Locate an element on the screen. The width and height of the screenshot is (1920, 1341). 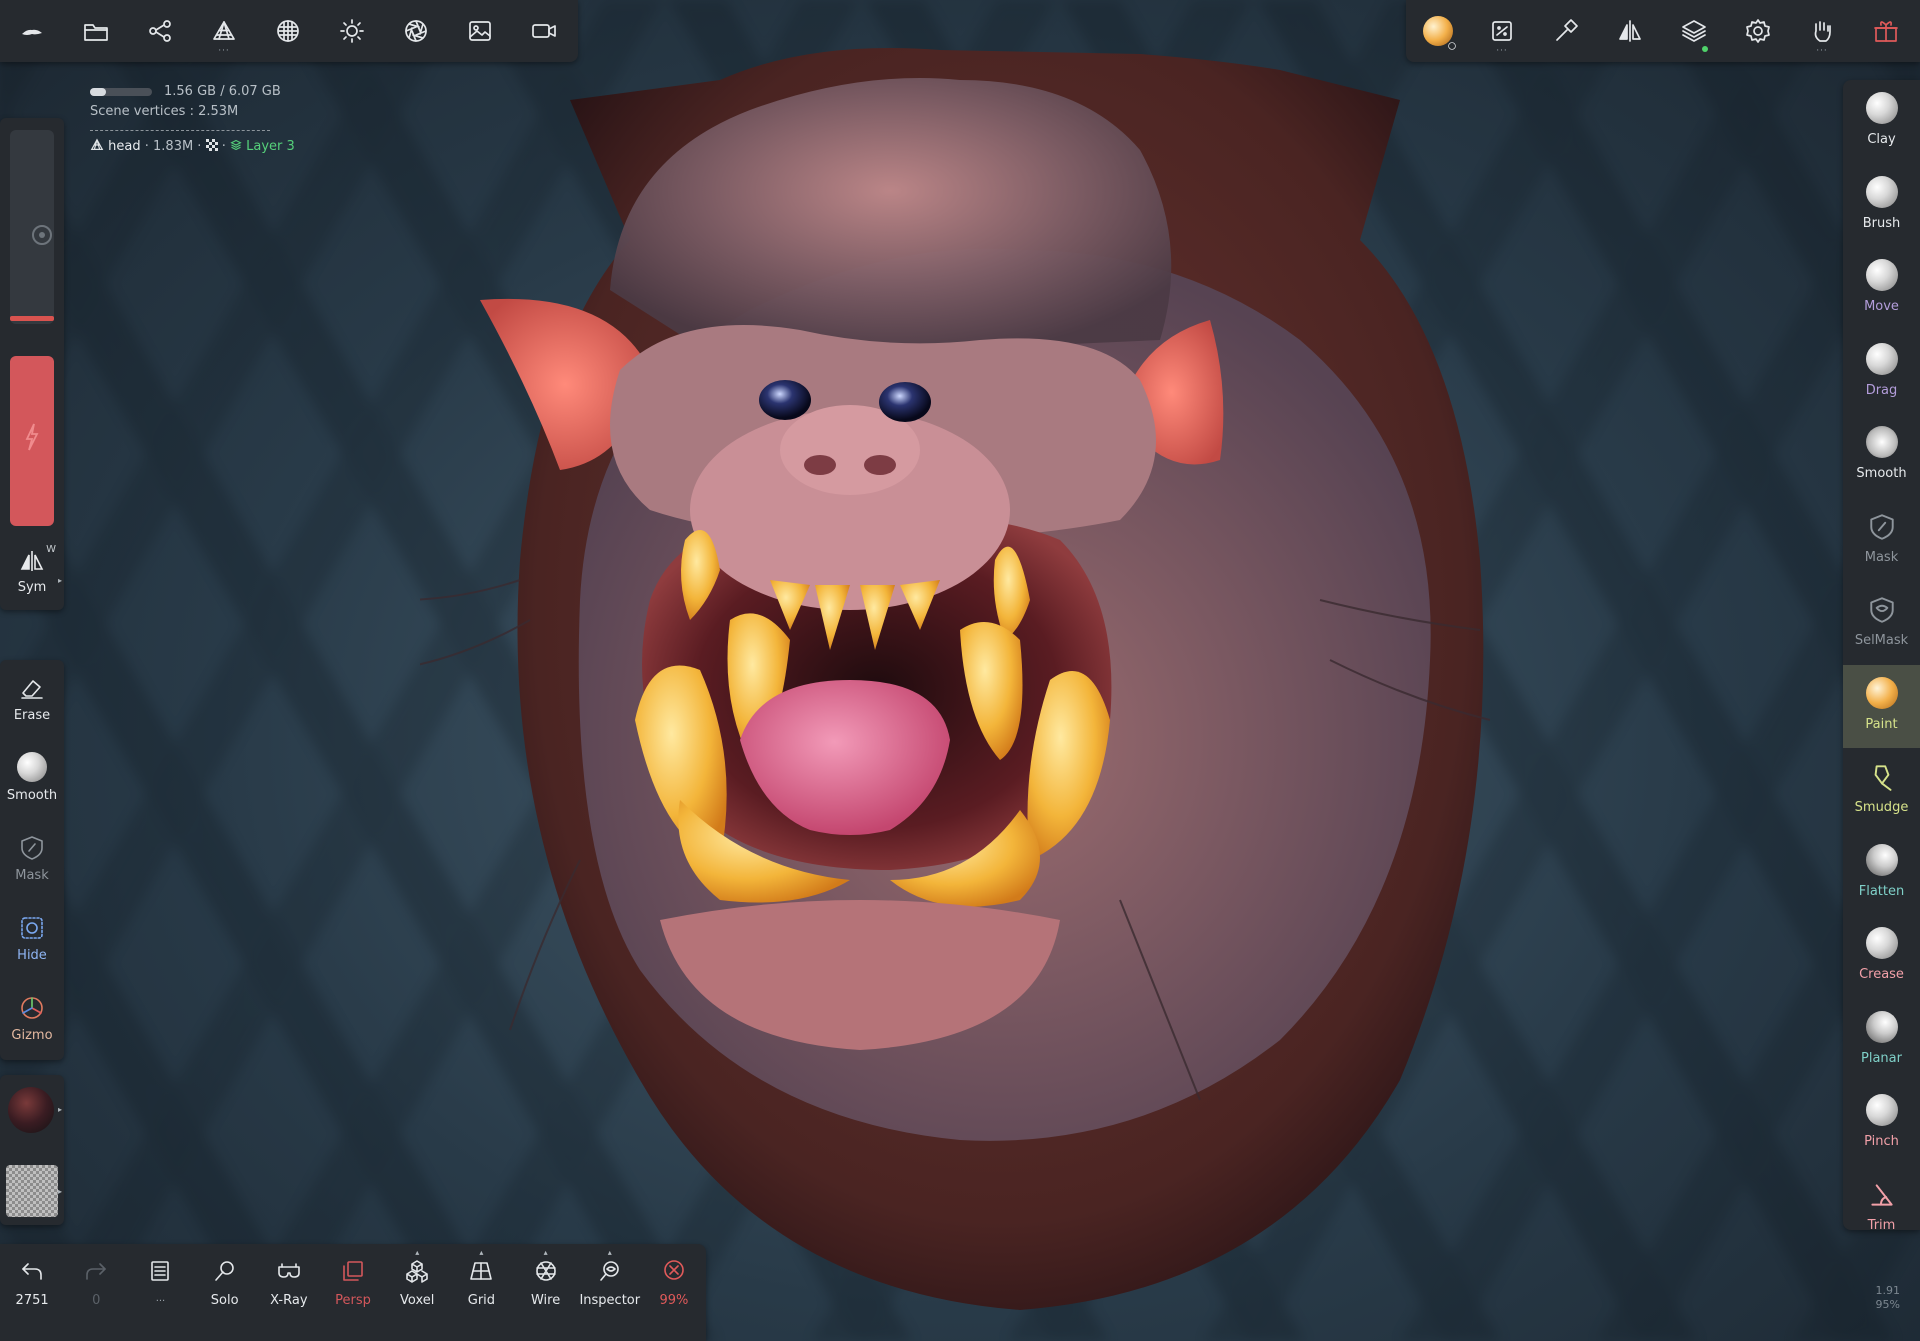
tool-pinch: Pinch is located at coordinates (1881, 1124).